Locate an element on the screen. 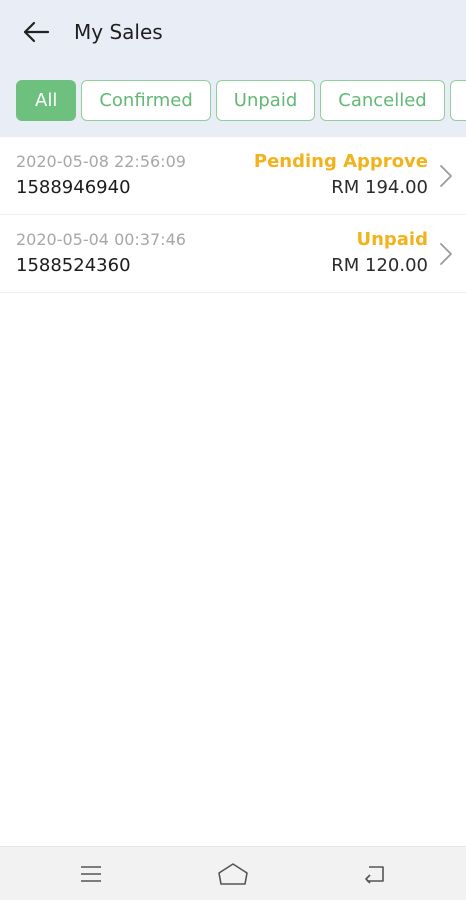  filter-tabs: All Confirmed Unpaid Cancelled is located at coordinates (241, 101).